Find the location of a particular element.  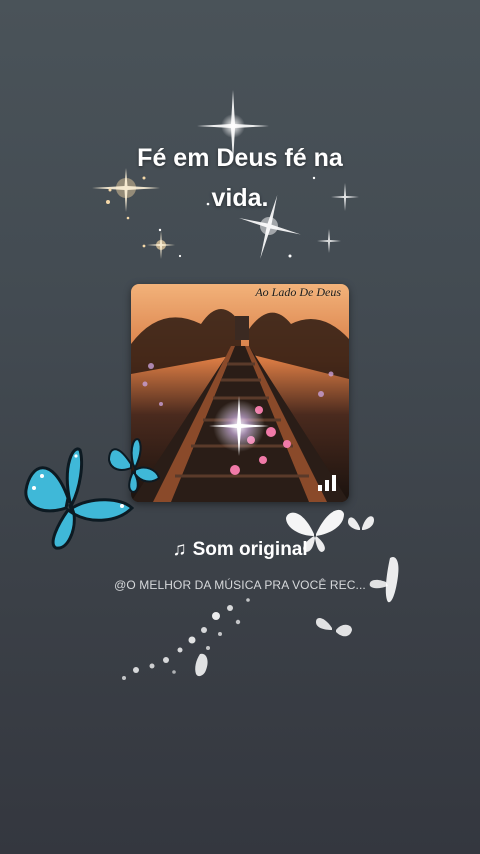

sparkle-trail is located at coordinates (186, 639).